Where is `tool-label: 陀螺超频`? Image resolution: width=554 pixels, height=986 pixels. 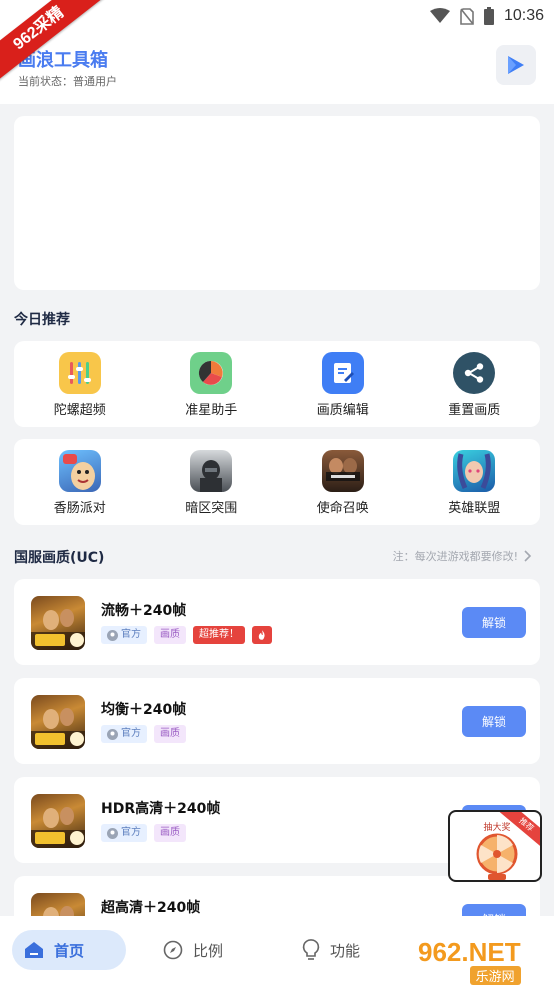 tool-label: 陀螺超频 is located at coordinates (79, 410).